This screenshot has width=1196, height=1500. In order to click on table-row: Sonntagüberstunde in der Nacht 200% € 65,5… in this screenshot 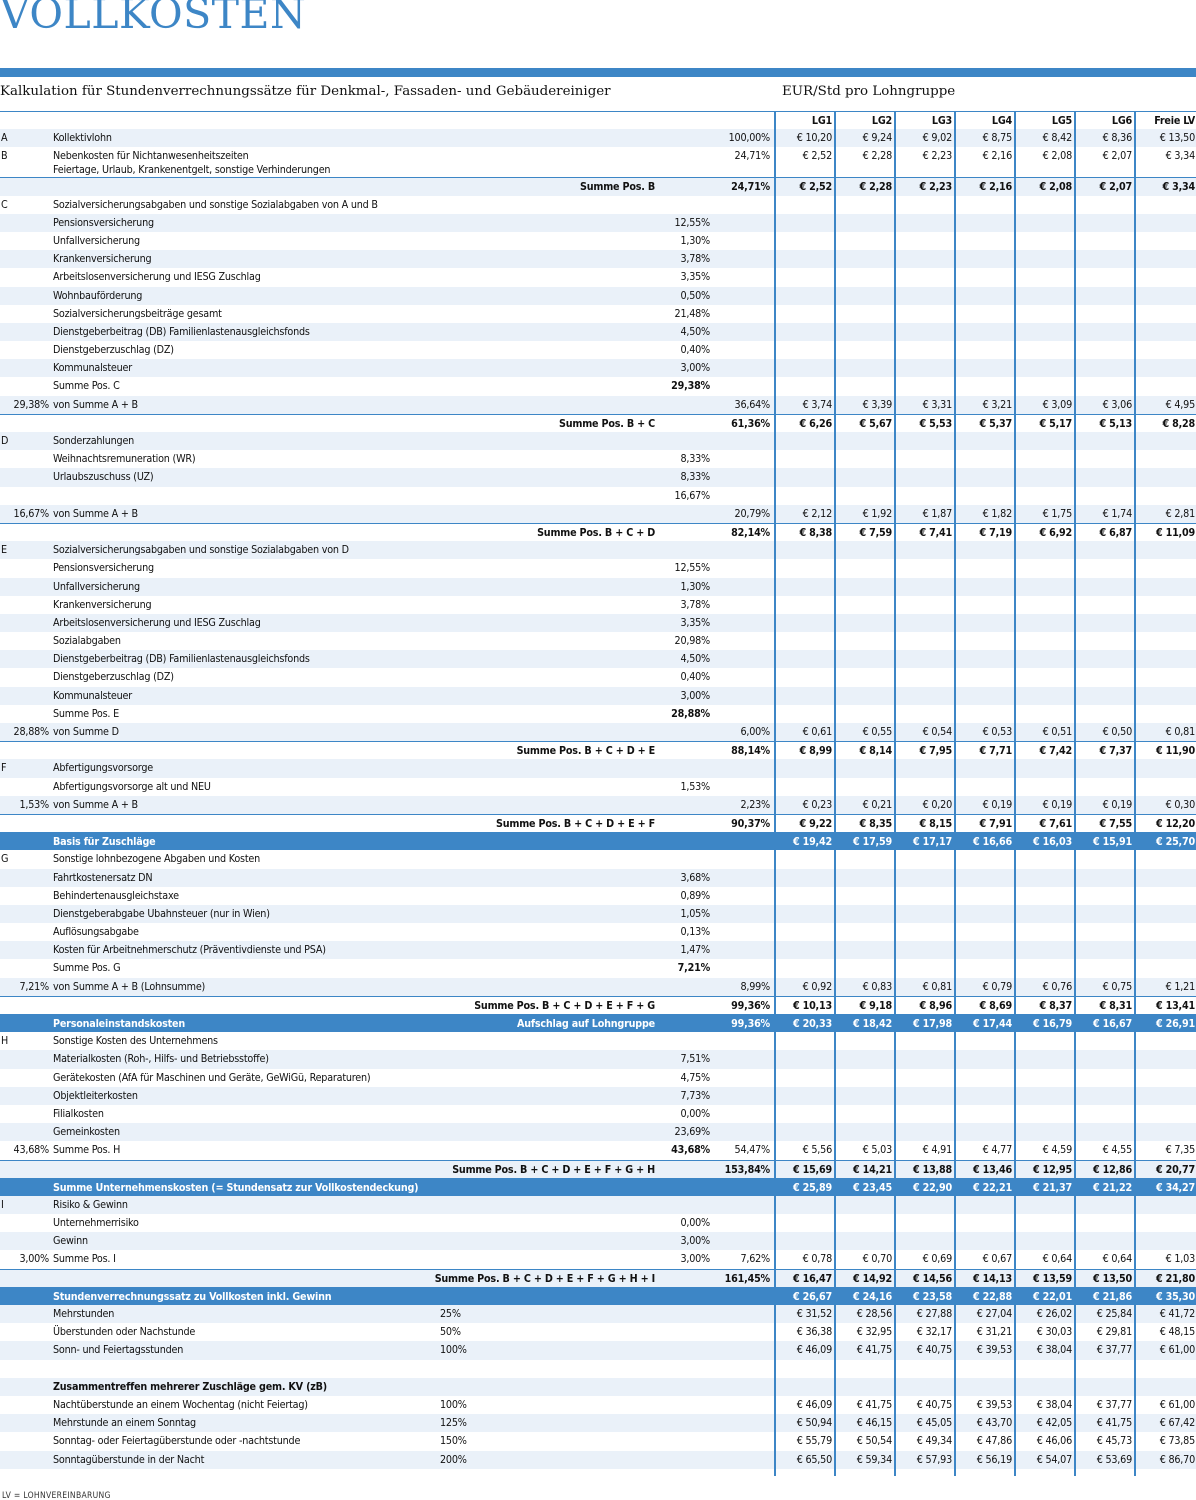, I will do `click(598, 1459)`.